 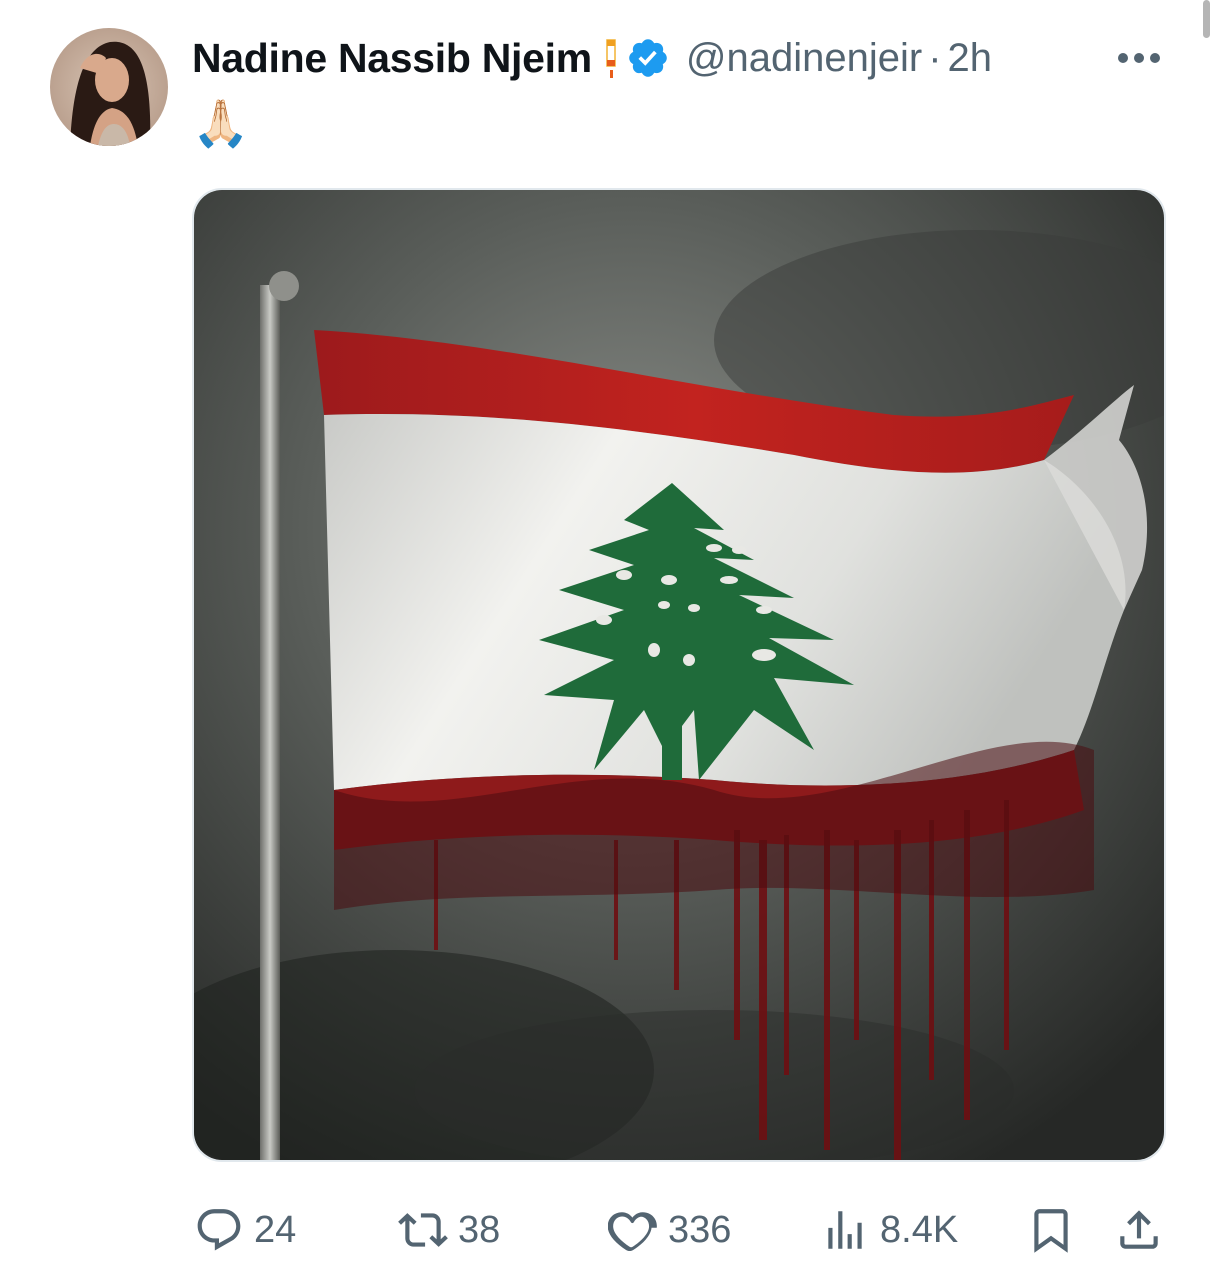 What do you see at coordinates (245, 1230) in the screenshot?
I see `reply-button: 24` at bounding box center [245, 1230].